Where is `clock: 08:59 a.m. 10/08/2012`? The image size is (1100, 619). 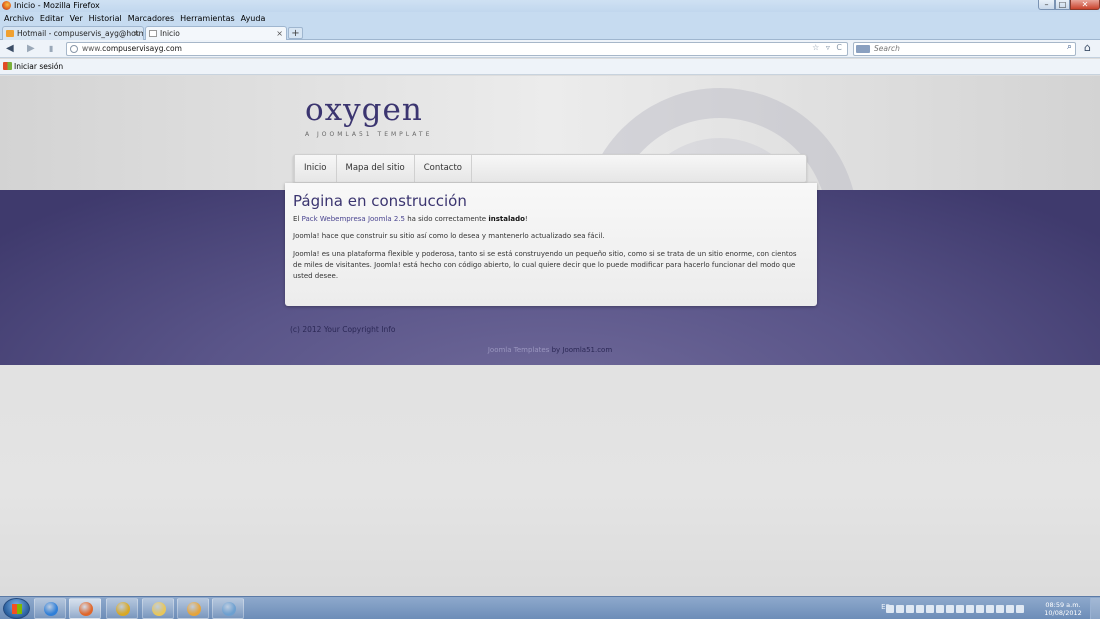 clock: 08:59 a.m. 10/08/2012 is located at coordinates (1063, 609).